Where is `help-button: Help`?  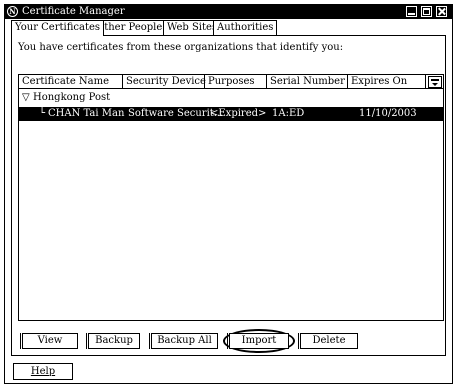 help-button: Help is located at coordinates (43, 371).